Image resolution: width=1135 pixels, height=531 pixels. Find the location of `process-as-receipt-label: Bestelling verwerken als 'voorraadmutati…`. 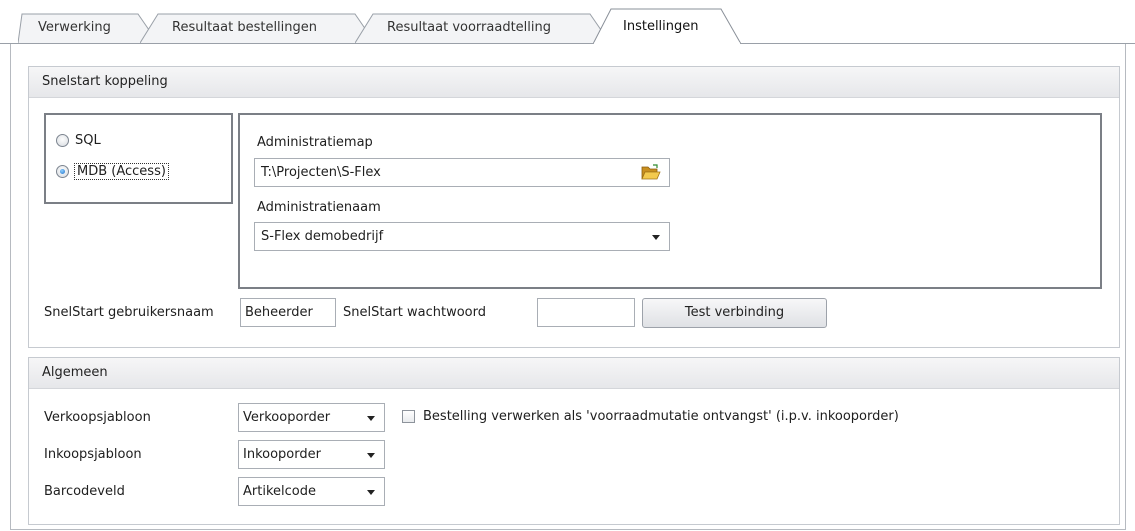

process-as-receipt-label: Bestelling verwerken als 'voorraadmutati… is located at coordinates (661, 416).